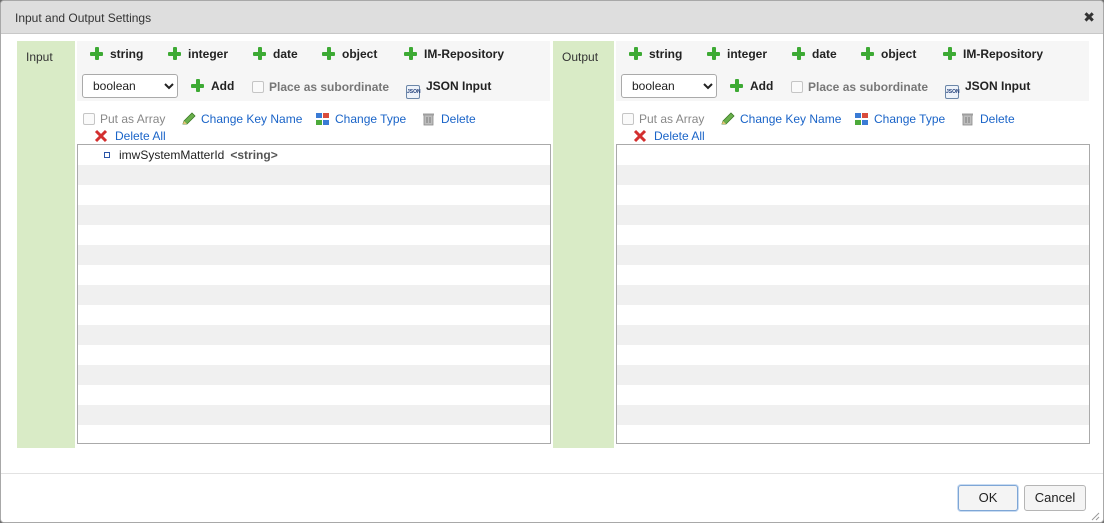  I want to click on tree-node-imwsystemmatterid: imwSystemMatterId <string>, so click(191, 155).